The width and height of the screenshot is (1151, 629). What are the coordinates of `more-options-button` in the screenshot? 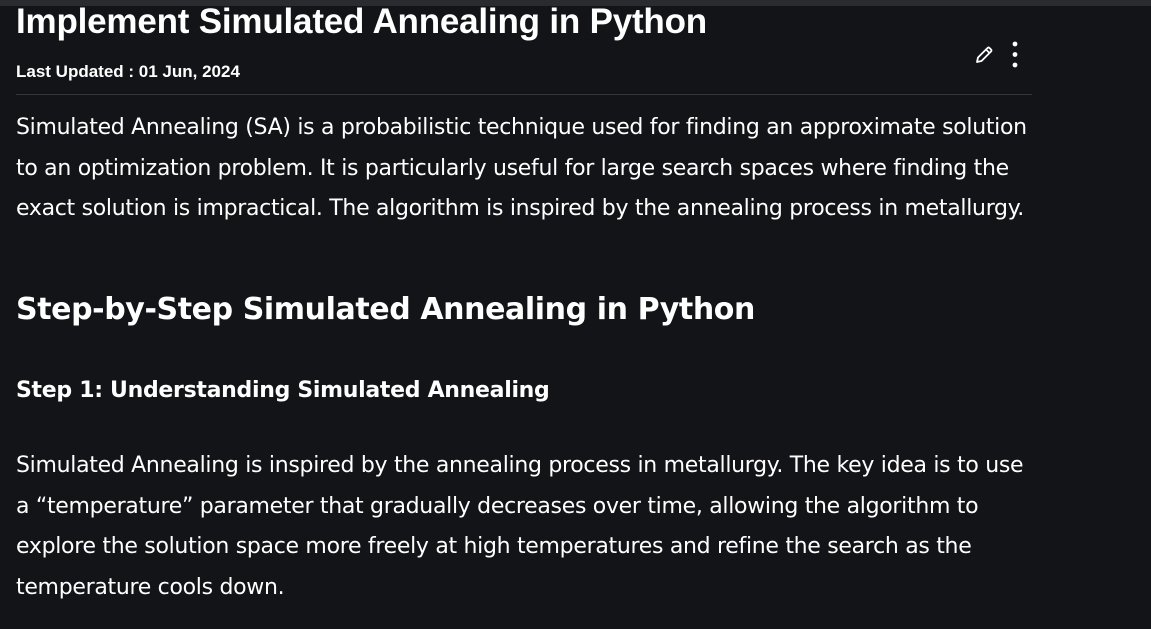 It's located at (1015, 57).